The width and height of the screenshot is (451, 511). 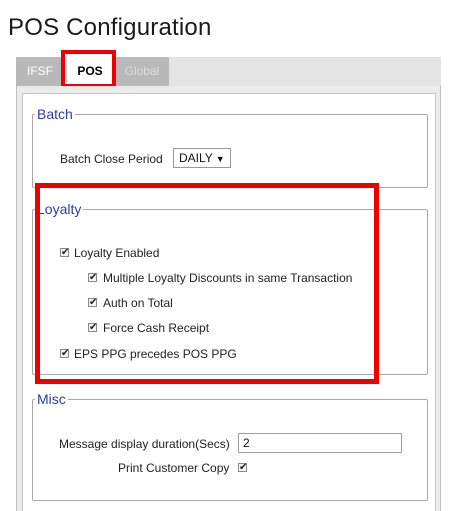 What do you see at coordinates (320, 443) in the screenshot?
I see `message-duration-input: 2` at bounding box center [320, 443].